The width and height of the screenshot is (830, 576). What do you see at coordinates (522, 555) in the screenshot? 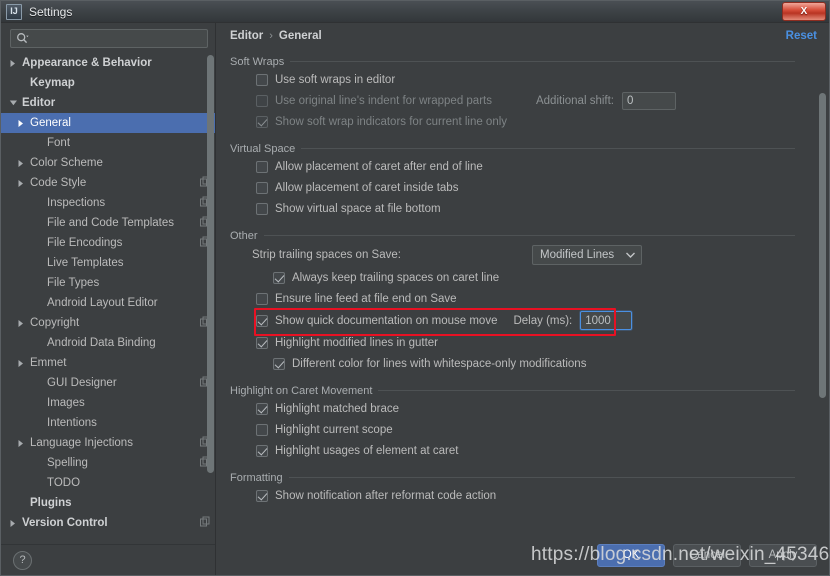
I see `dialog-footer: OK Cancel Apply` at bounding box center [522, 555].